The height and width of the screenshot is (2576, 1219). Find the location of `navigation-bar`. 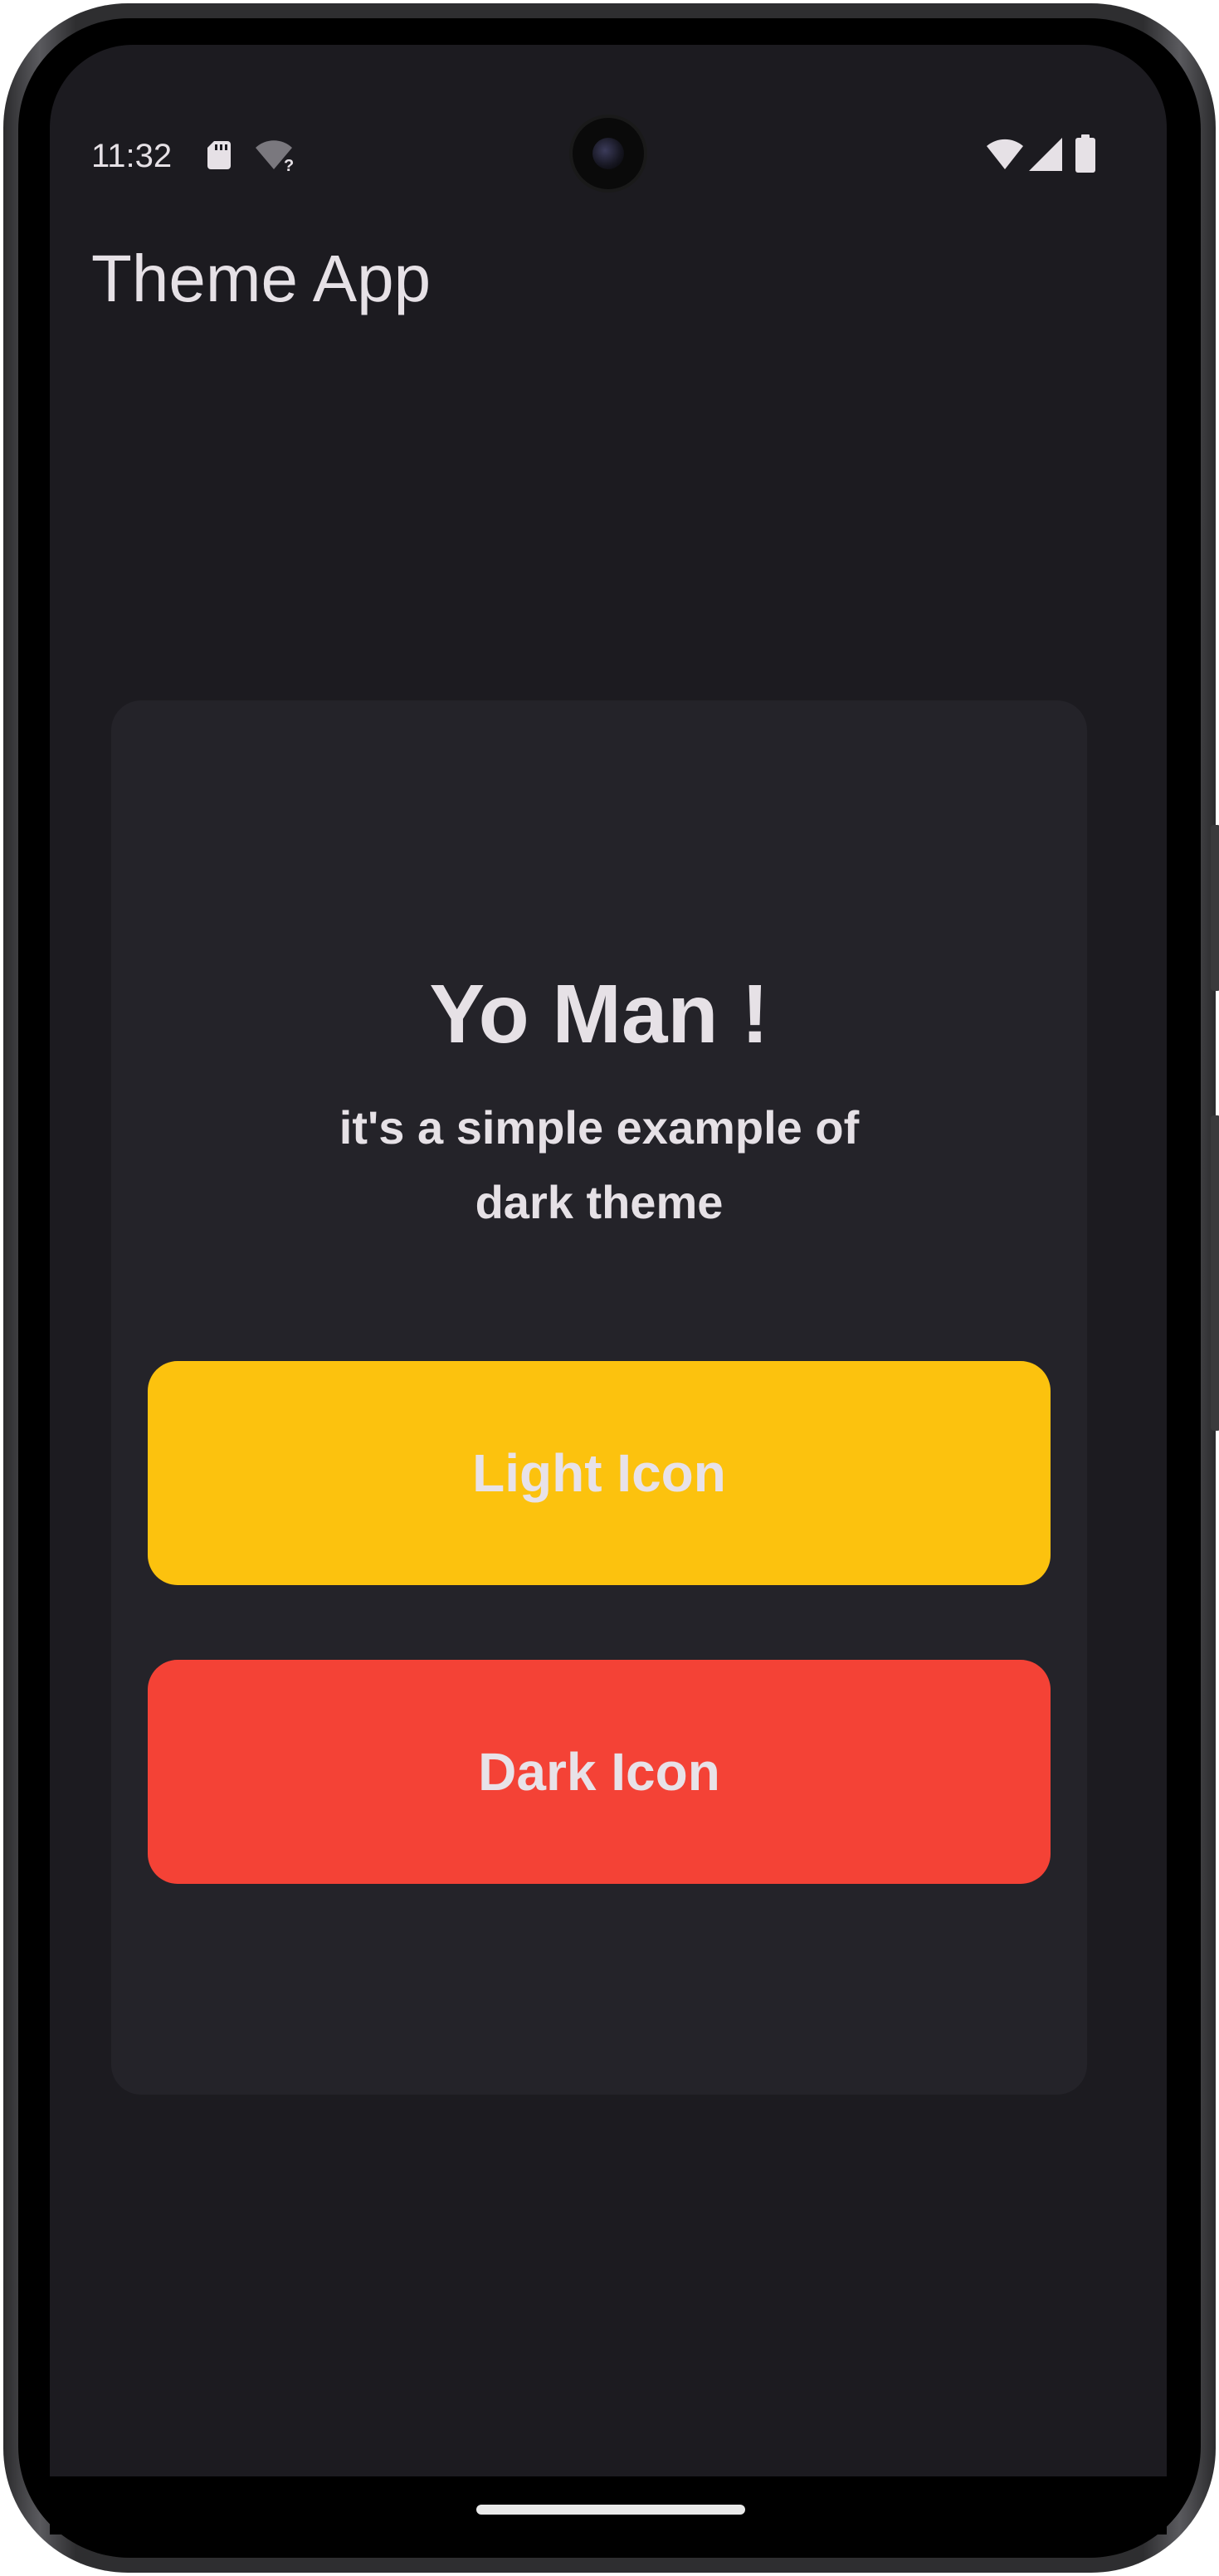

navigation-bar is located at coordinates (609, 2506).